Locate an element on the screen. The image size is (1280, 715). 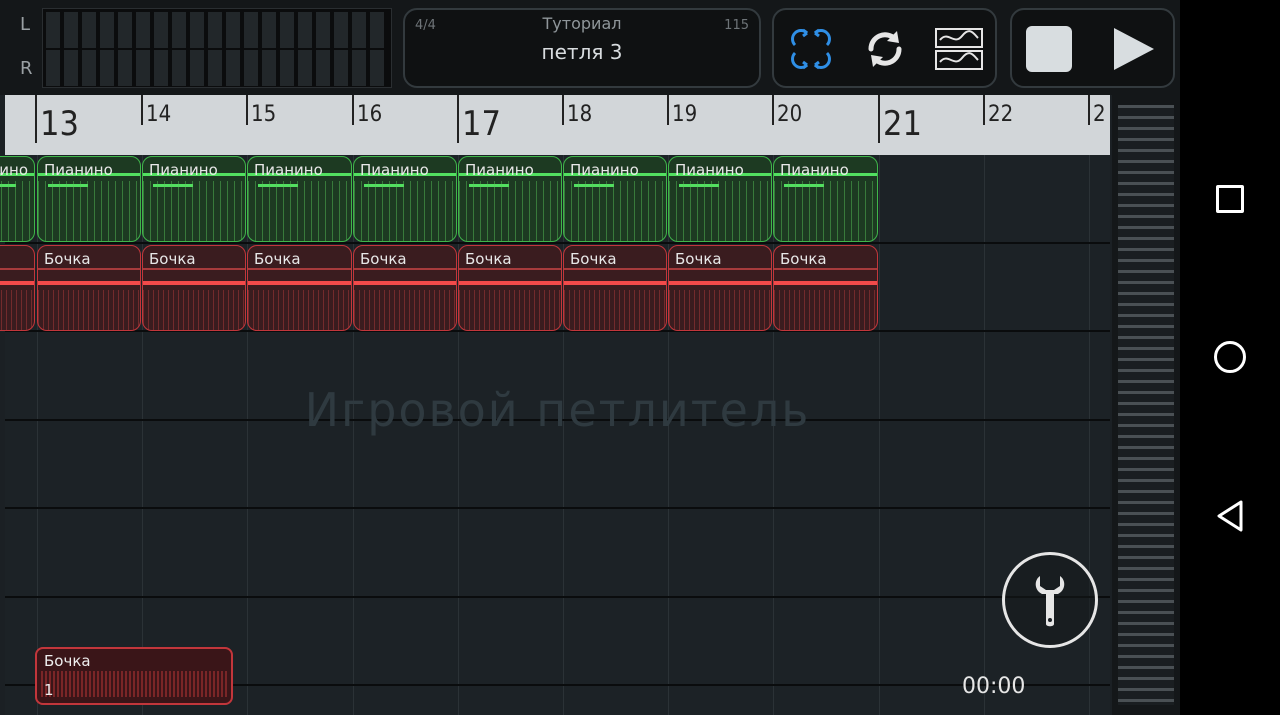
home-button is located at coordinates (1230, 357).